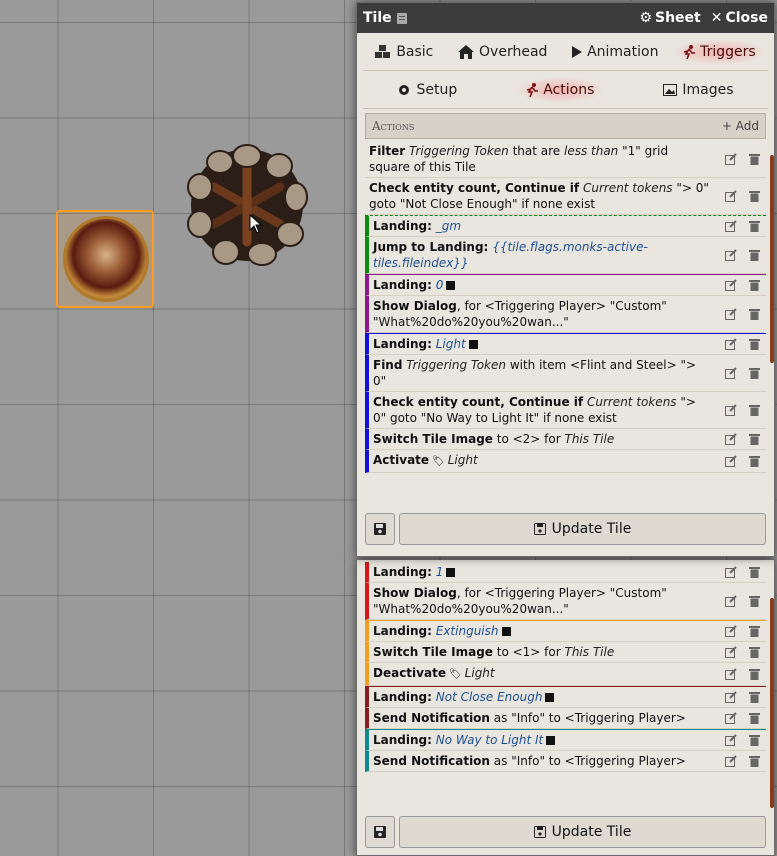 Image resolution: width=777 pixels, height=856 pixels. I want to click on action-row: Landing: 0, so click(565, 285).